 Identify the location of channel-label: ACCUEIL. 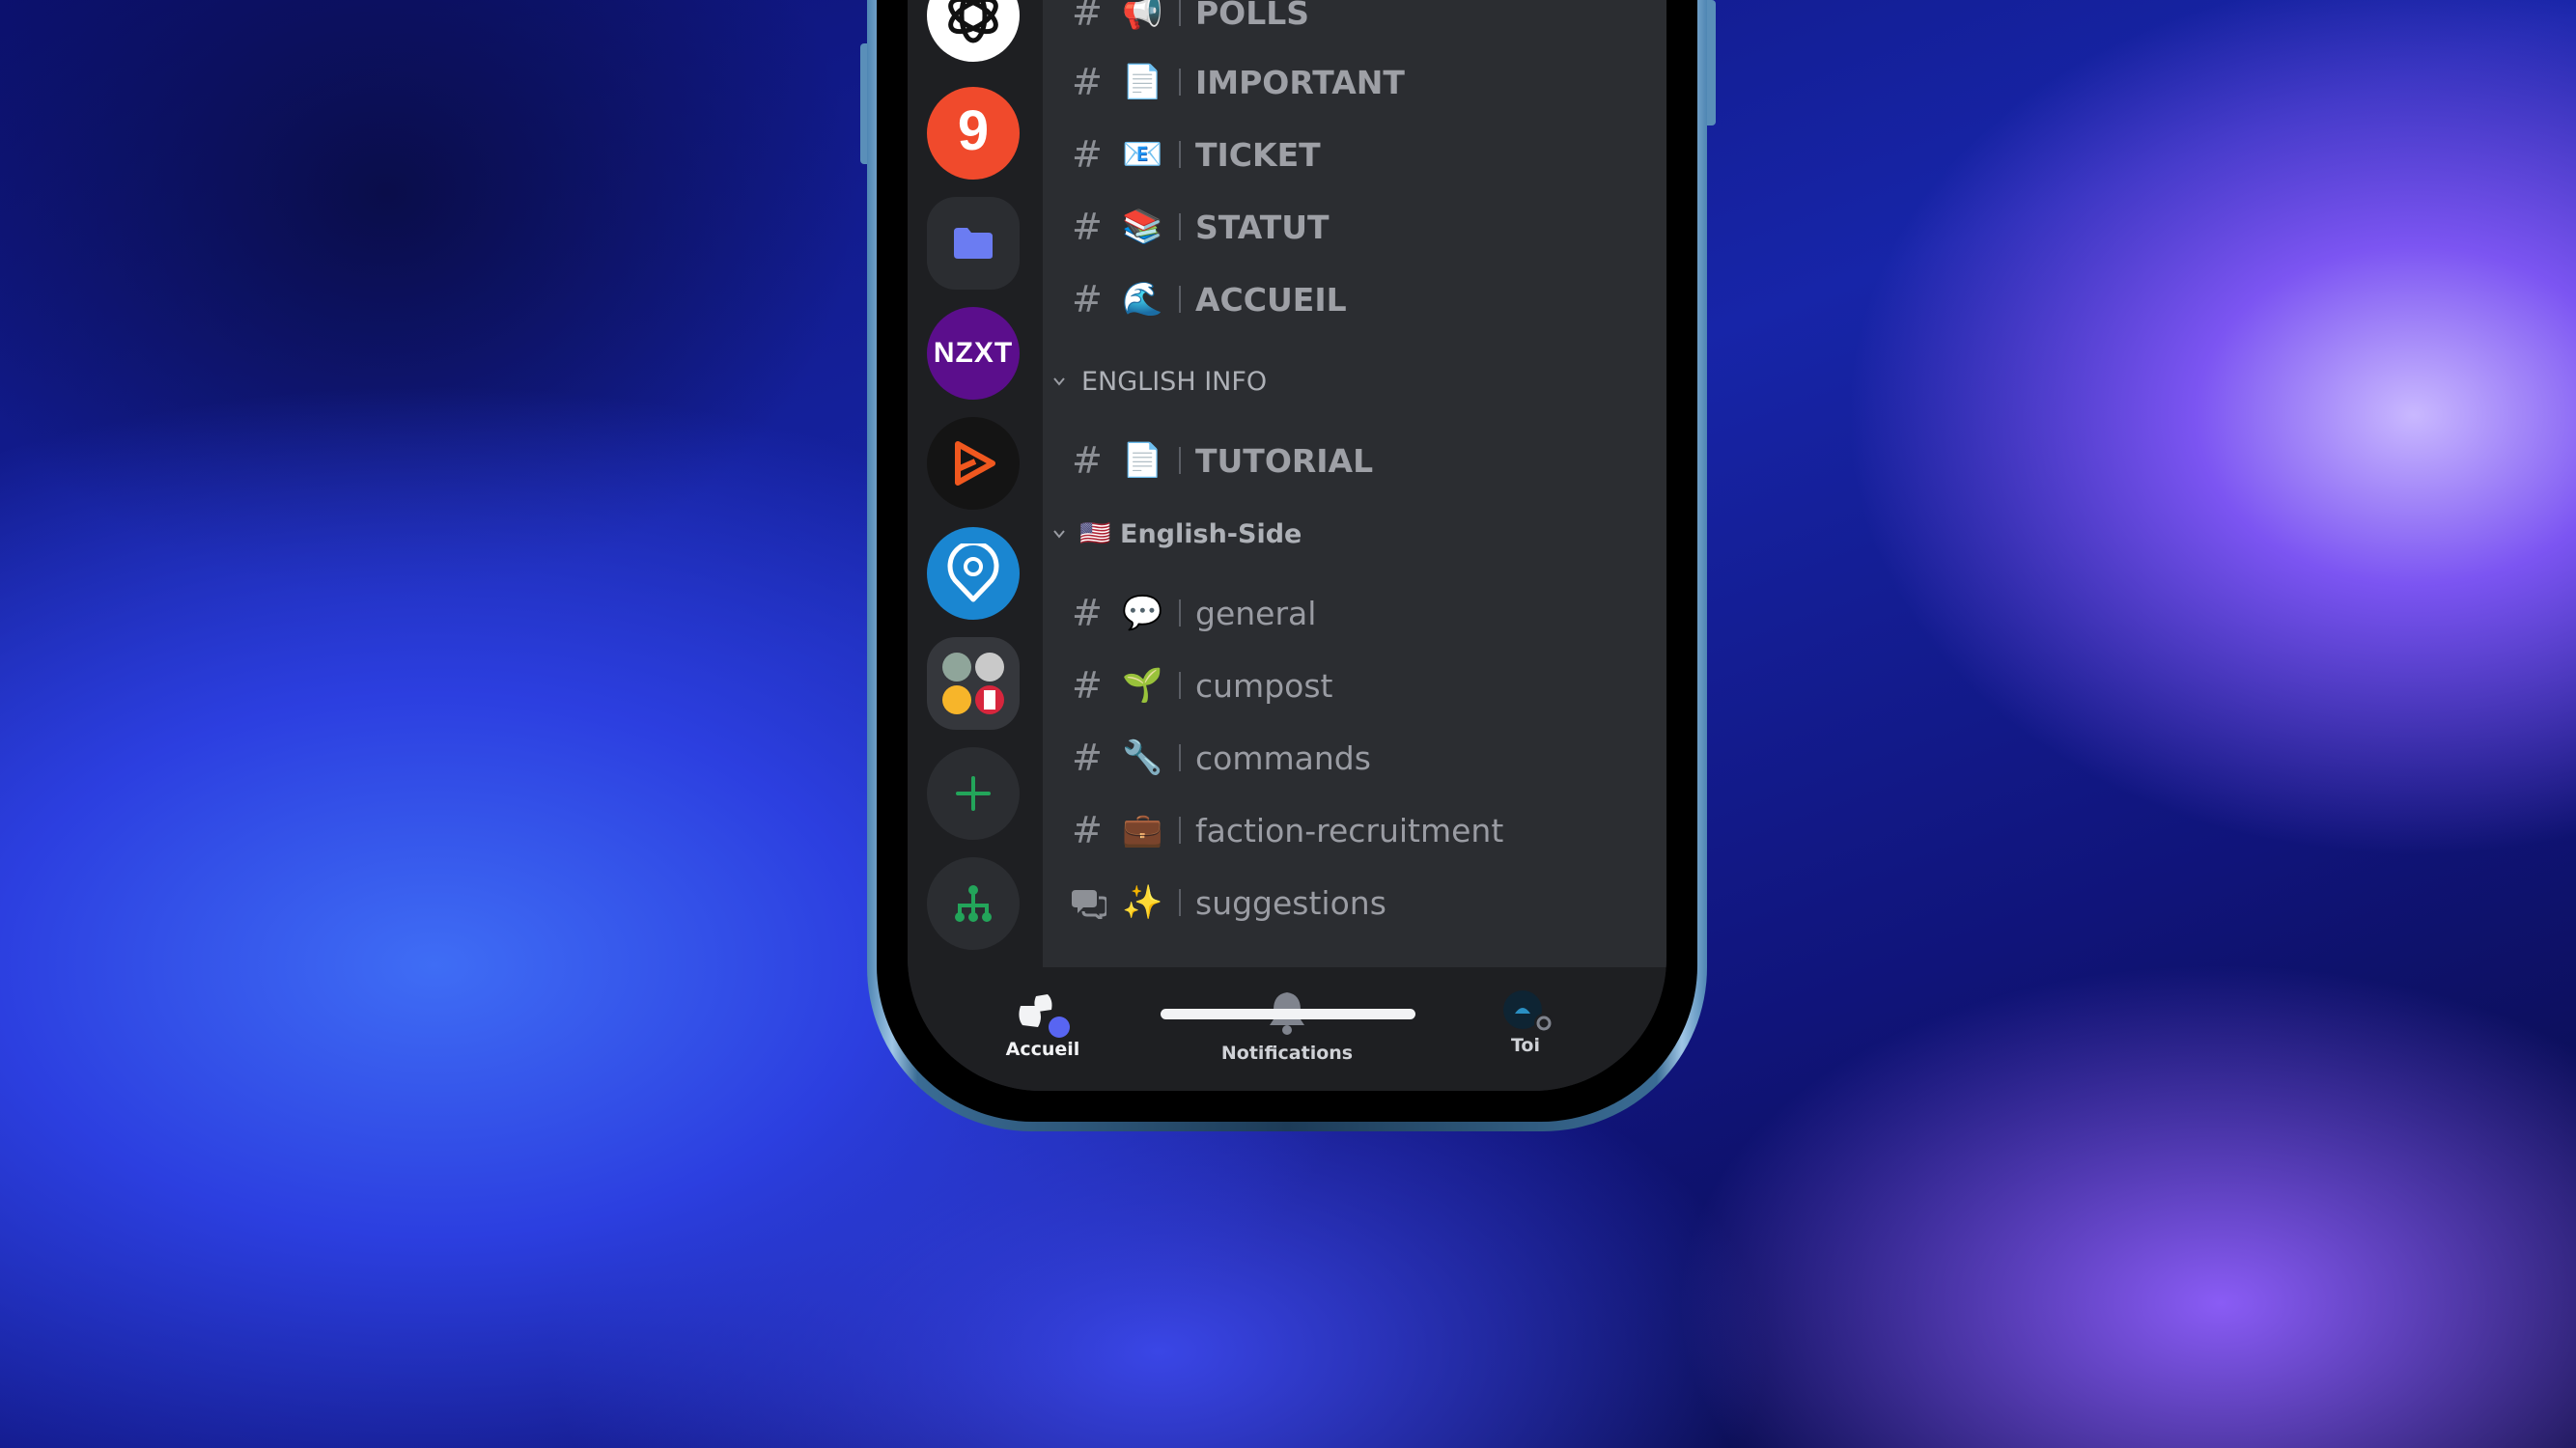
(1271, 300).